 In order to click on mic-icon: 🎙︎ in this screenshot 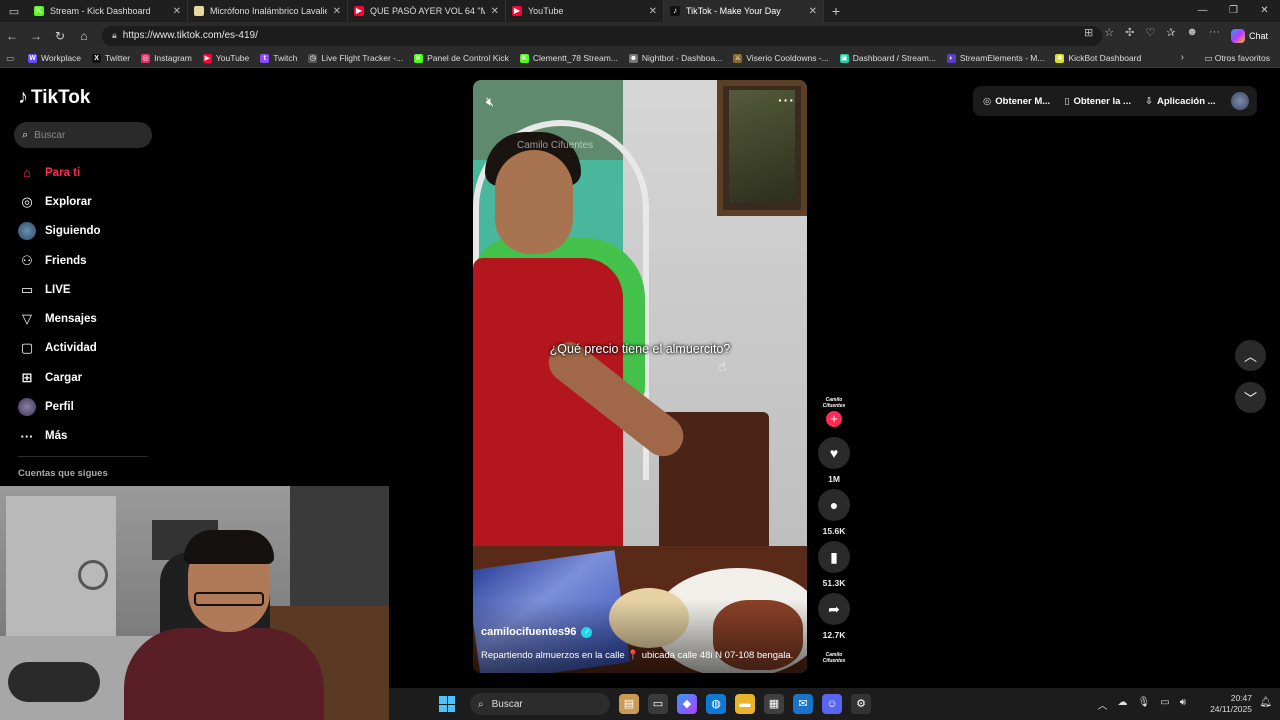, I will do `click(1144, 704)`.